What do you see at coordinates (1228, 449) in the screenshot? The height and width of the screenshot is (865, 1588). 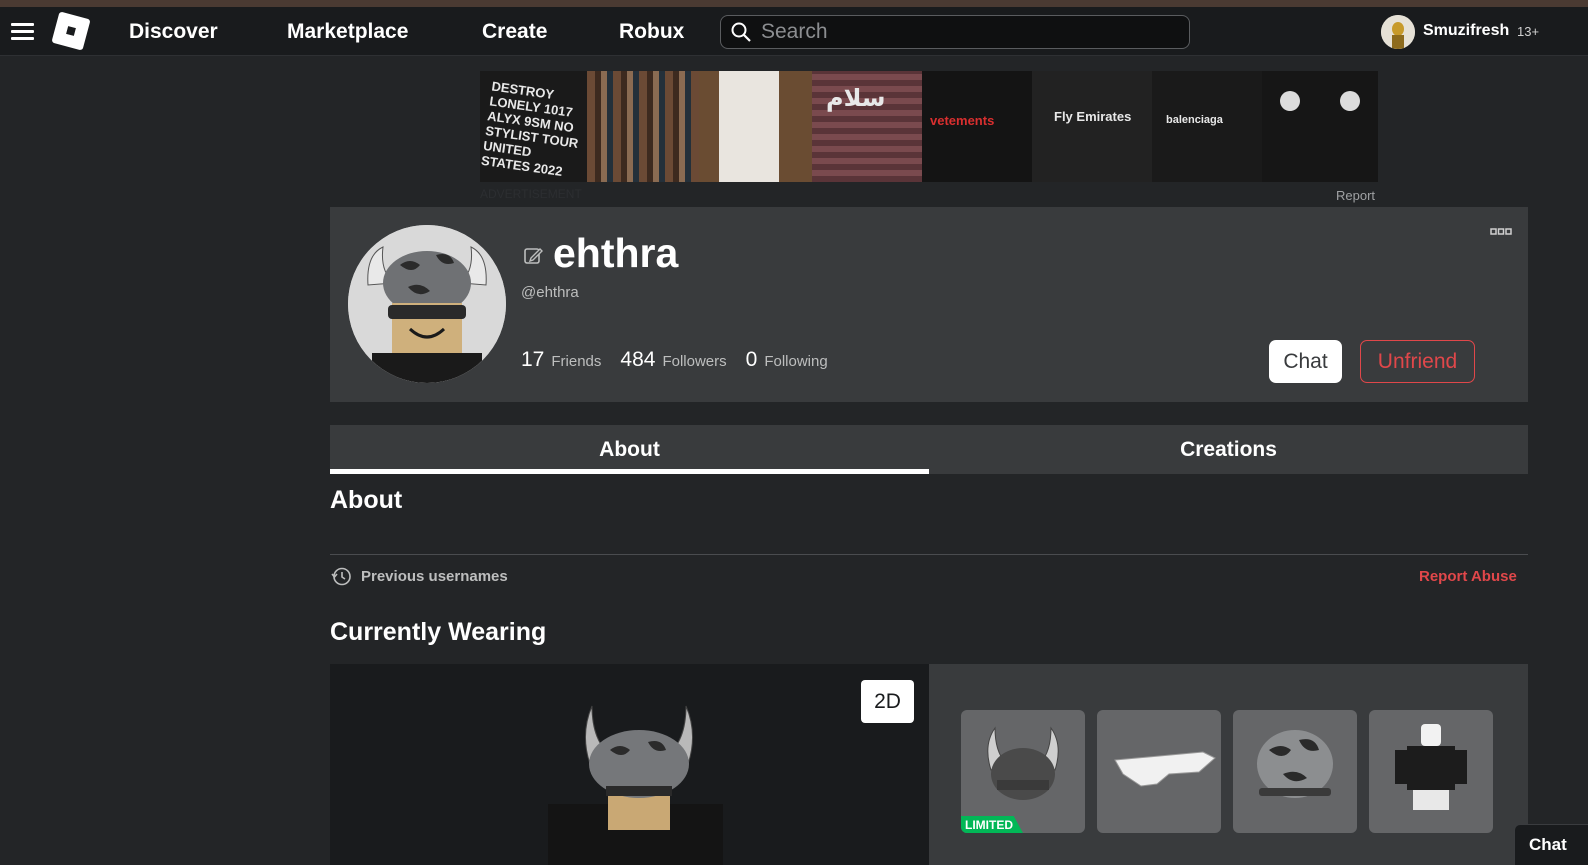 I see `tab-creations: Creations` at bounding box center [1228, 449].